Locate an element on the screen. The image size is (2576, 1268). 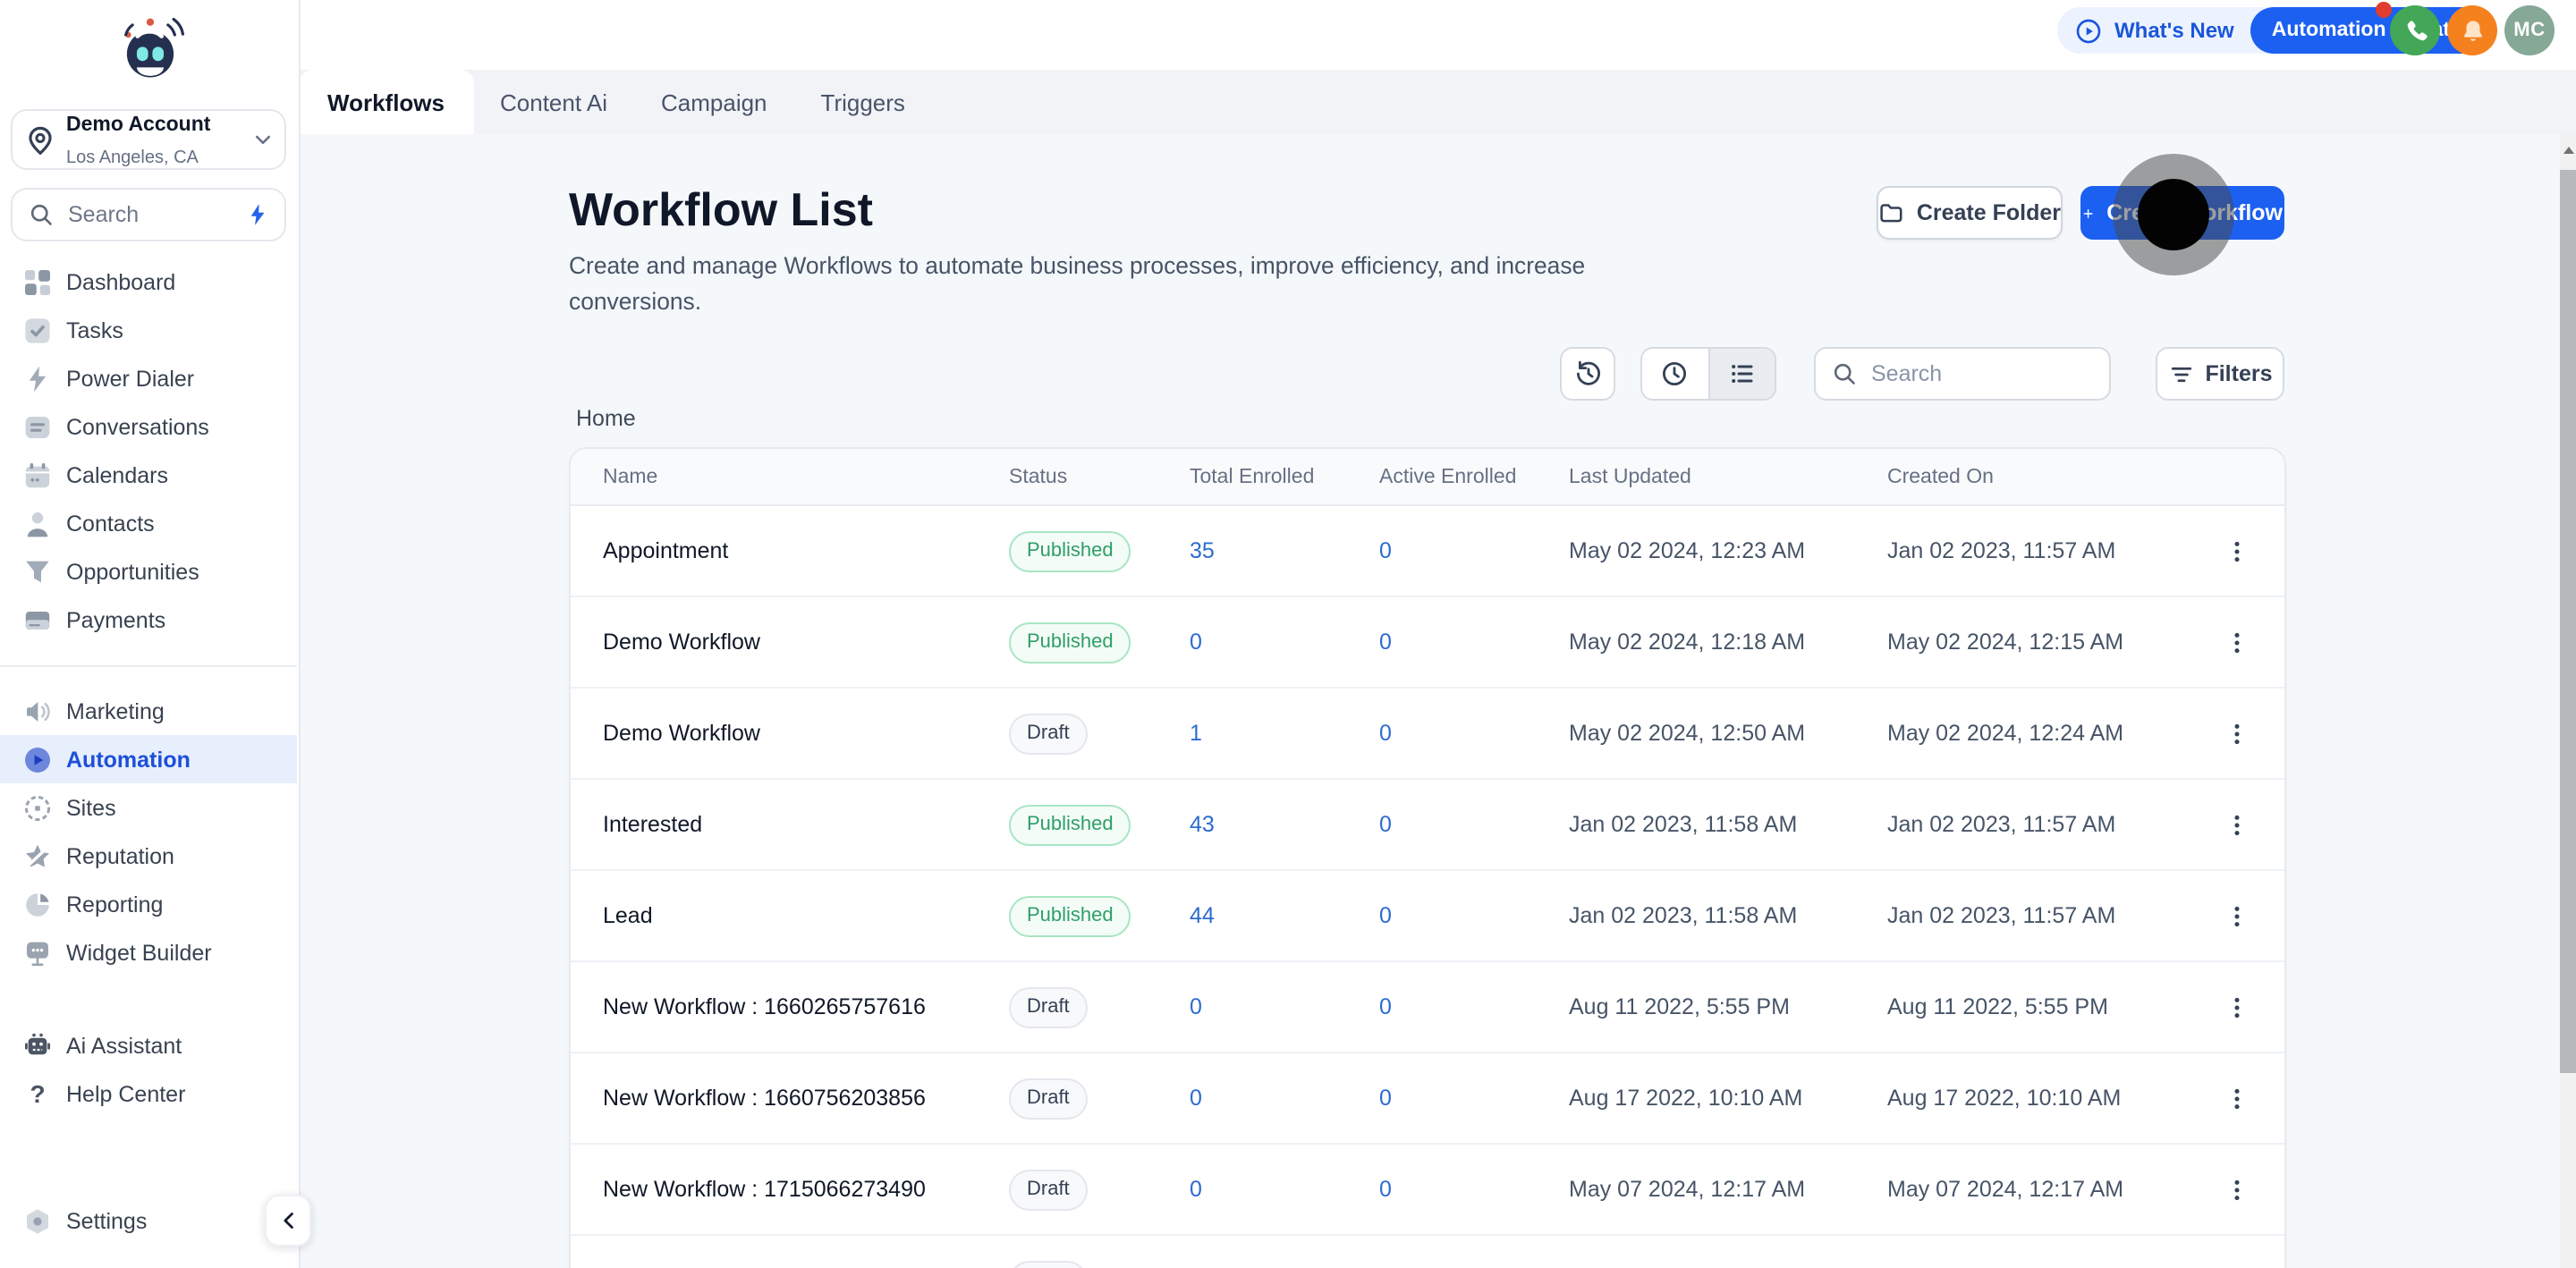
last-updated-value: Jan 02 2023, 11:58 AM is located at coordinates (1683, 824).